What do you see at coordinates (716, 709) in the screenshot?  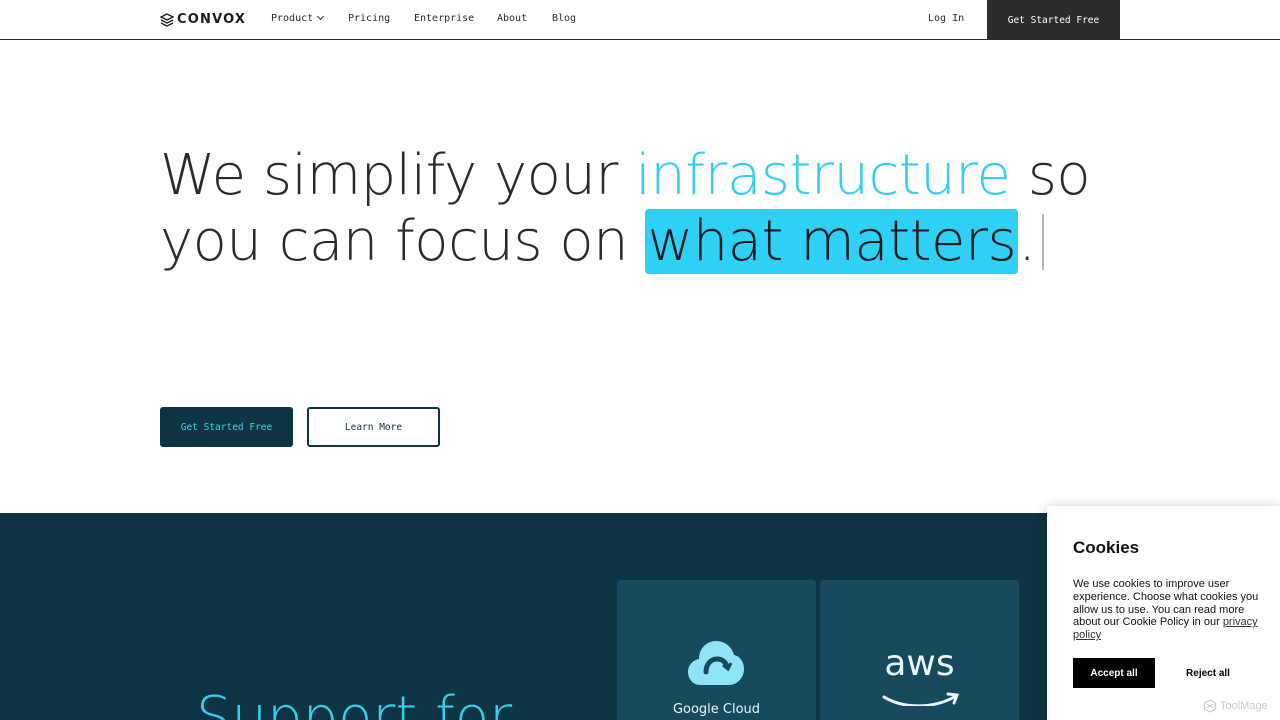 I see `google-cloud-label: Google Cloud` at bounding box center [716, 709].